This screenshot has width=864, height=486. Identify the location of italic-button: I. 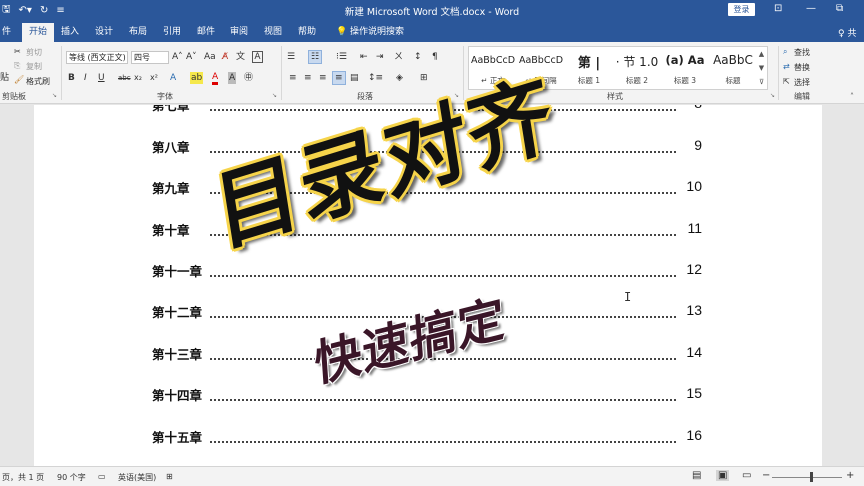
(85, 78).